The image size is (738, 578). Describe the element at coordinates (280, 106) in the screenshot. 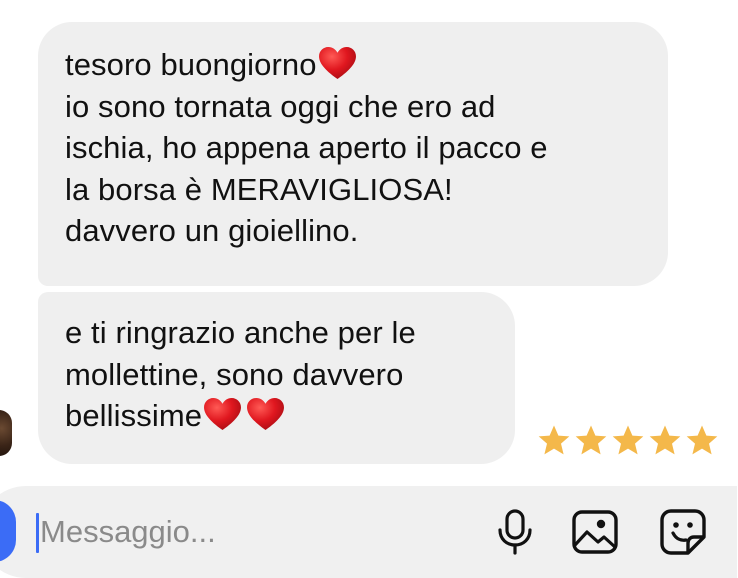

I see `message-line: io sono tornata oggi che ero ad` at that location.